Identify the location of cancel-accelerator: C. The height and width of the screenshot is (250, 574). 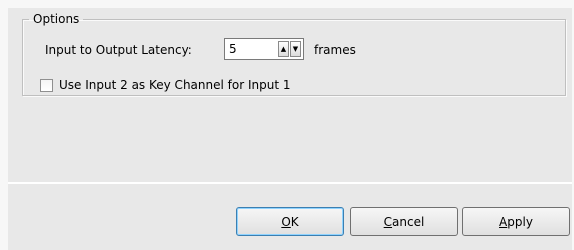
(388, 221).